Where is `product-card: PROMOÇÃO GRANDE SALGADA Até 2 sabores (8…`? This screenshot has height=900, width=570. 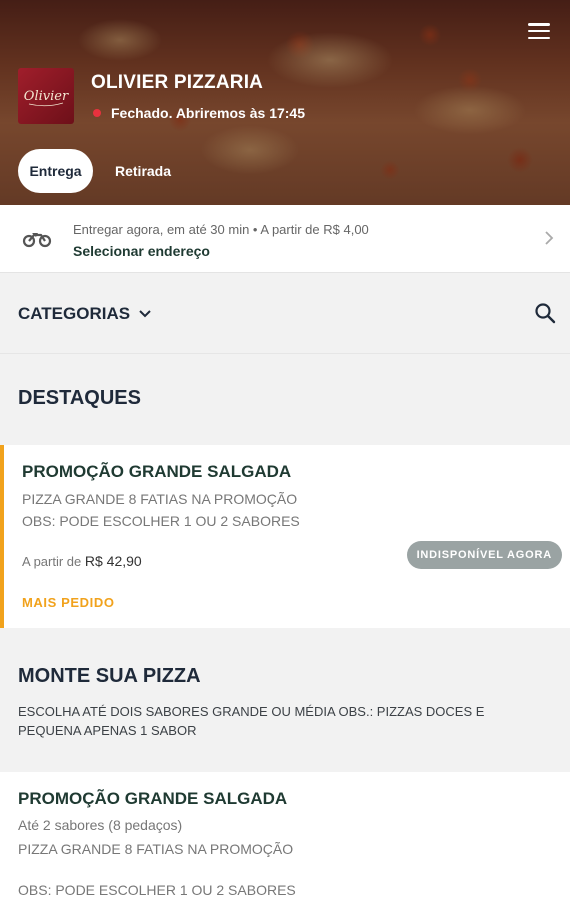
product-card: PROMOÇÃO GRANDE SALGADA Até 2 sabores (8… is located at coordinates (285, 836).